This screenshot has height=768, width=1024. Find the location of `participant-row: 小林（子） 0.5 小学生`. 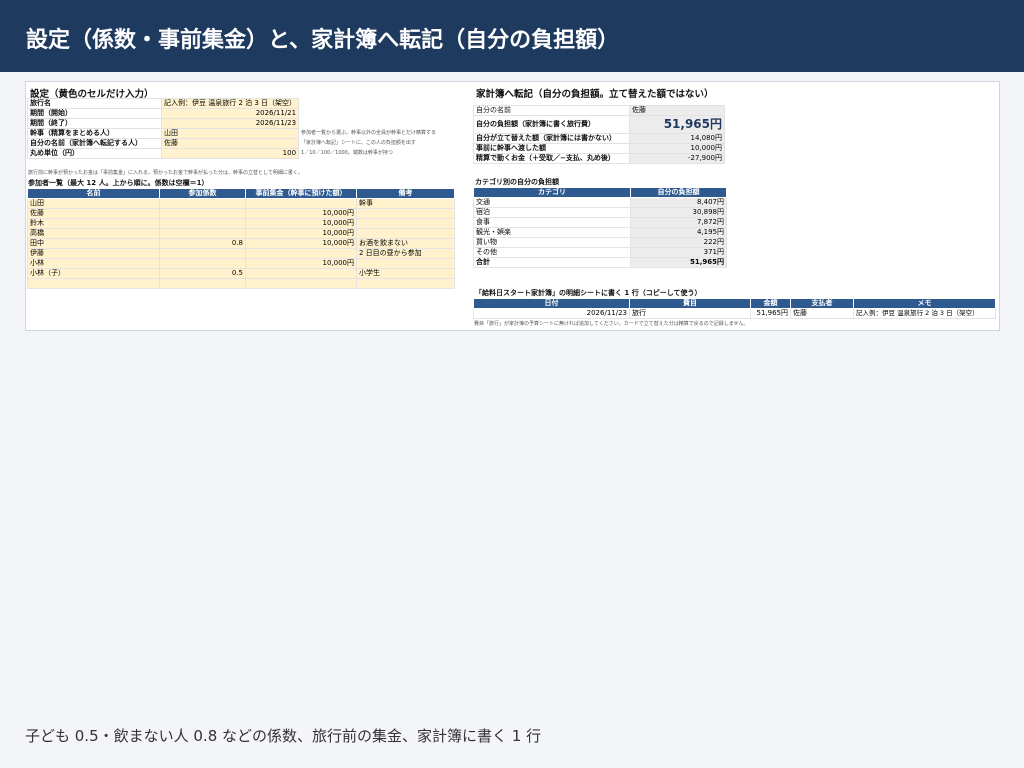

participant-row: 小林（子） 0.5 小学生 is located at coordinates (241, 273).